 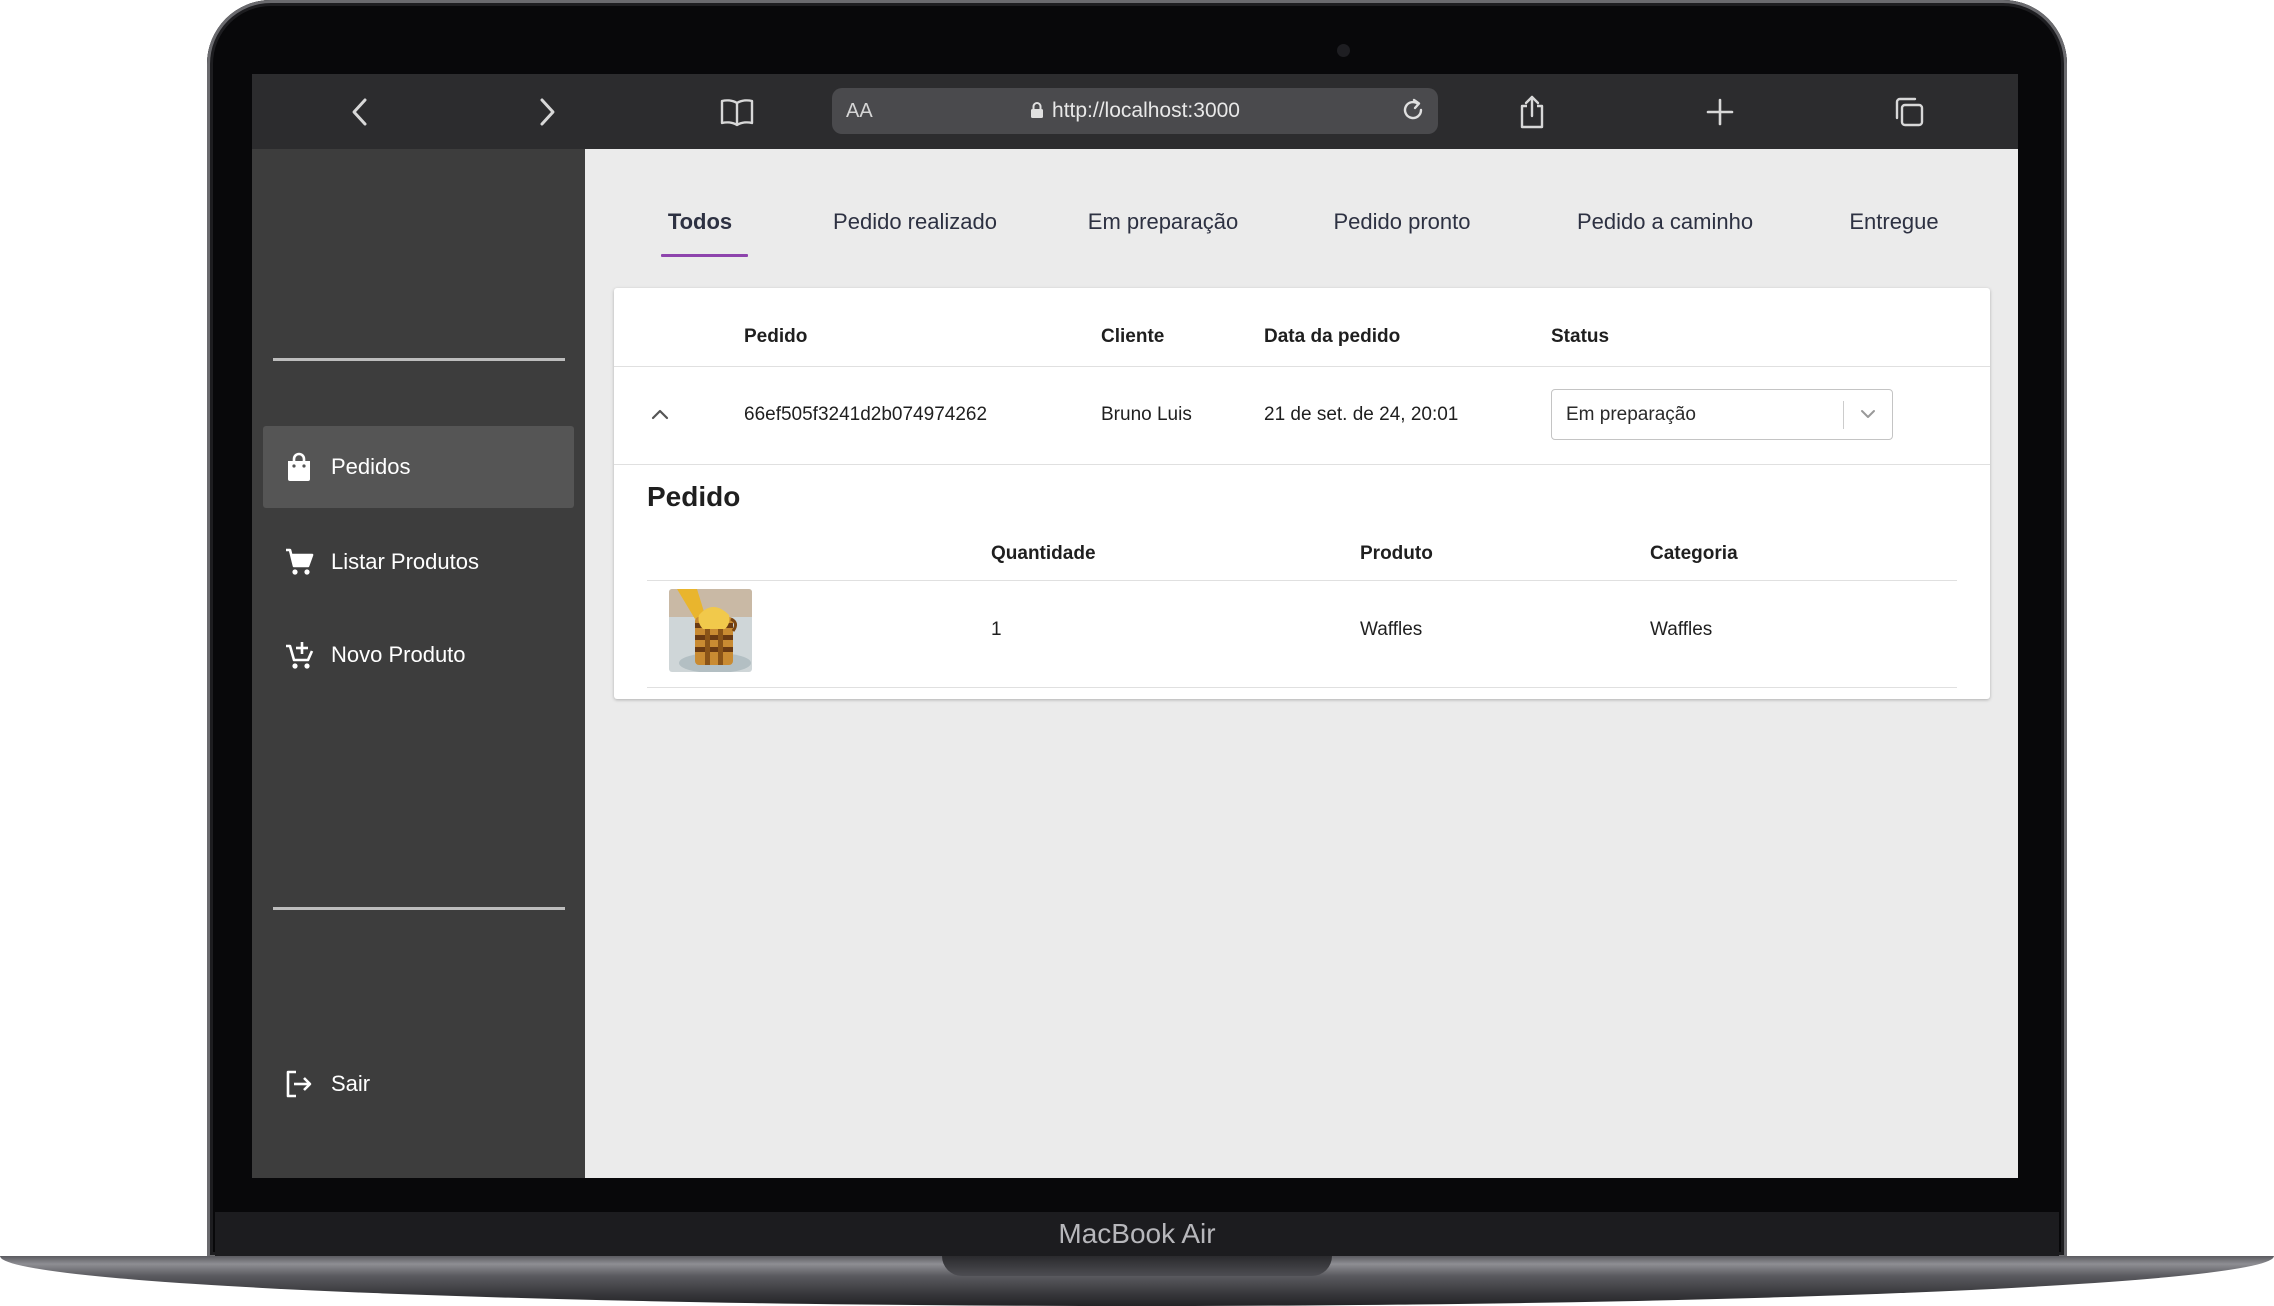 What do you see at coordinates (299, 655) in the screenshot?
I see `add-cart-icon` at bounding box center [299, 655].